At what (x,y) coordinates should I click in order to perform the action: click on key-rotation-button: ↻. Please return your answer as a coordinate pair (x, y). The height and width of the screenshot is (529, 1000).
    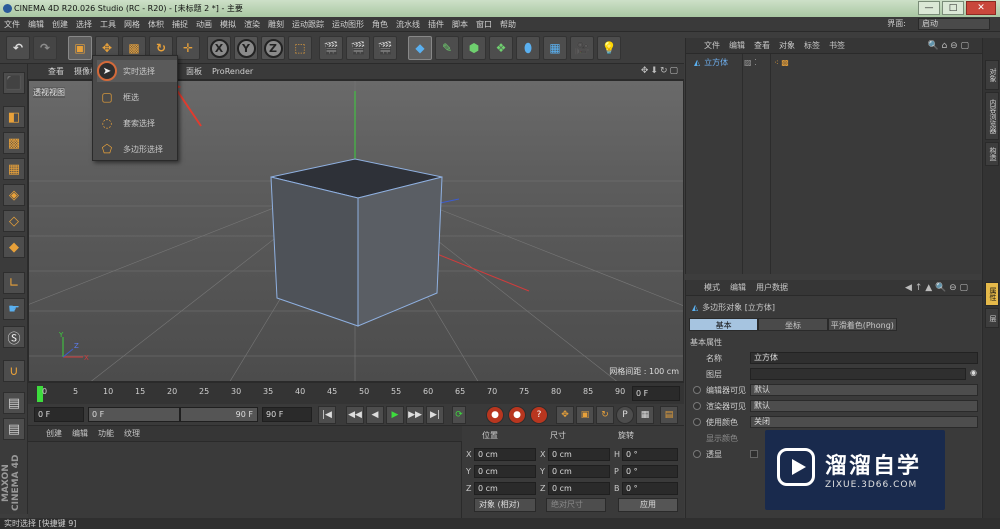
    Looking at the image, I should click on (605, 415).